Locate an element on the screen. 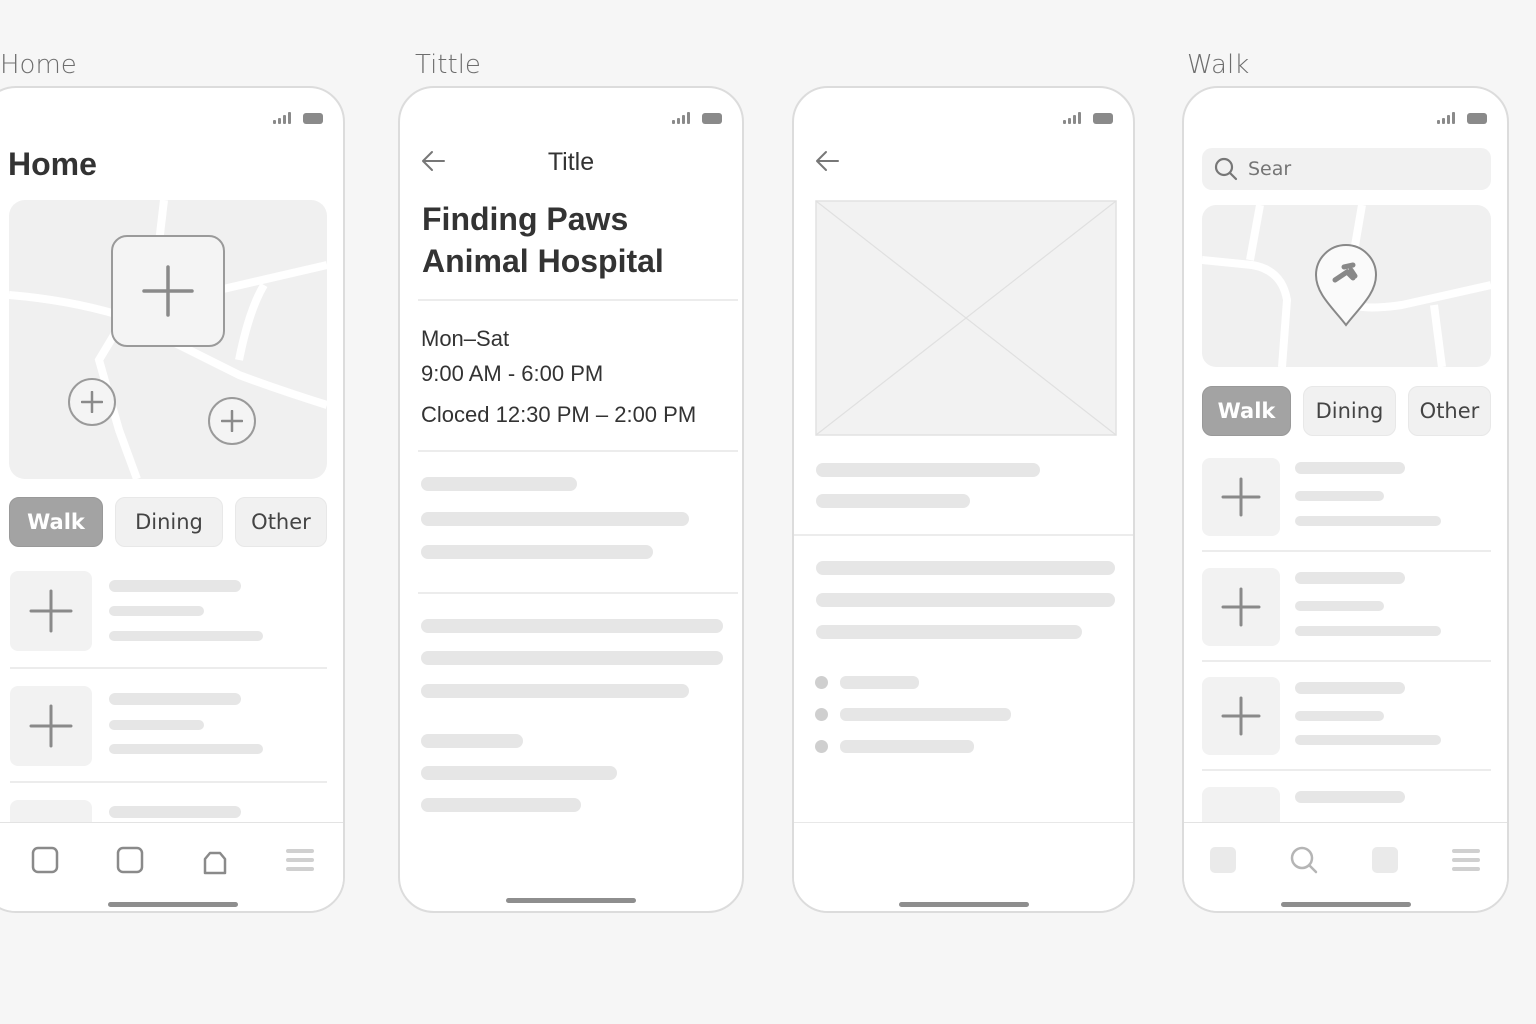 This screenshot has width=1536, height=1024. add-location-button is located at coordinates (168, 291).